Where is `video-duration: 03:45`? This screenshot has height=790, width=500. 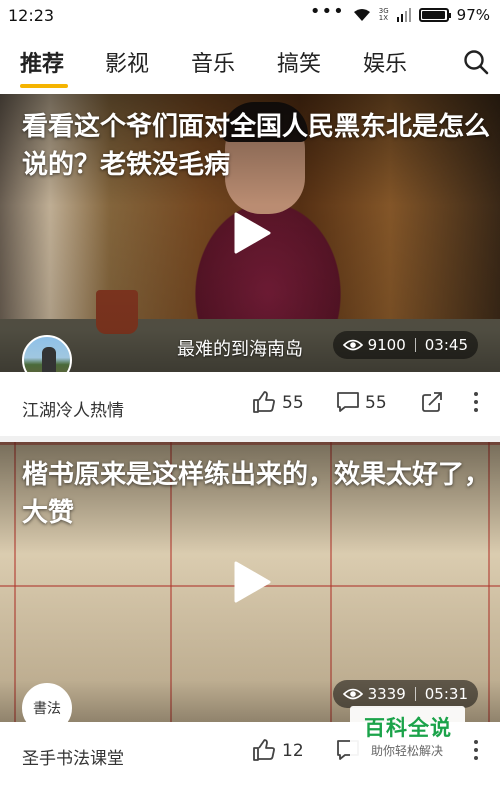
video-duration: 03:45 is located at coordinates (446, 345).